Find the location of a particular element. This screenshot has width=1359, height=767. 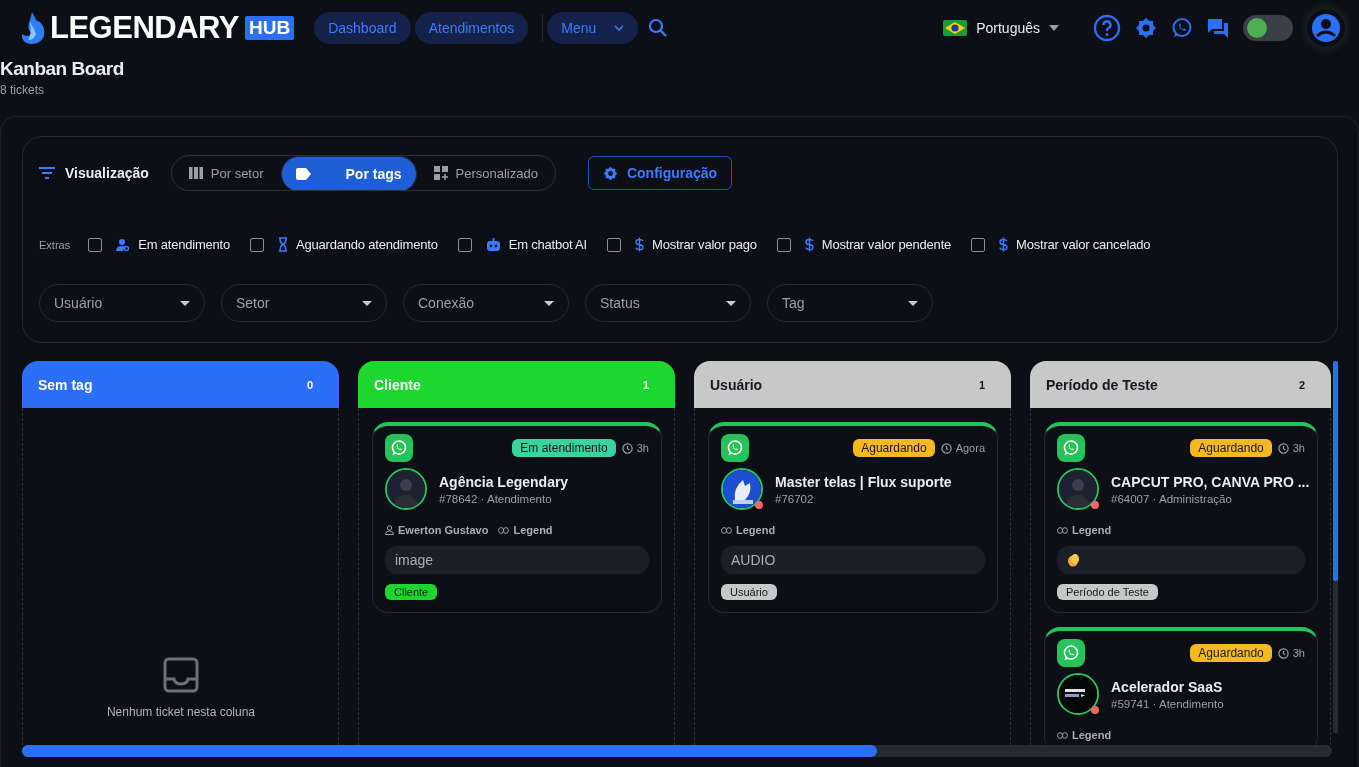

extra-option-label: Mostrar valor pendente is located at coordinates (886, 244).